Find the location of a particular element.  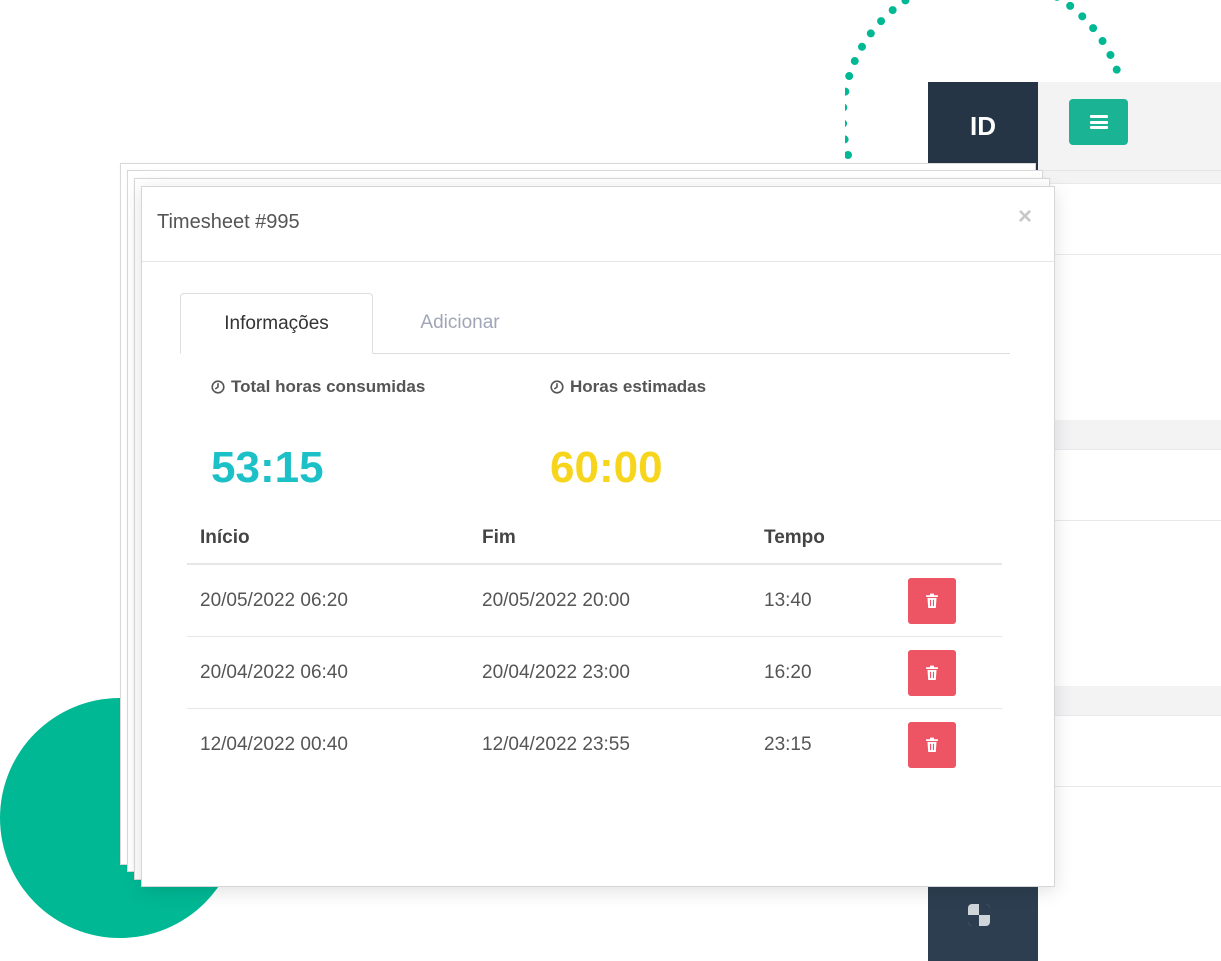

stat-estimated-label-row: Horas estimadas is located at coordinates (628, 387).